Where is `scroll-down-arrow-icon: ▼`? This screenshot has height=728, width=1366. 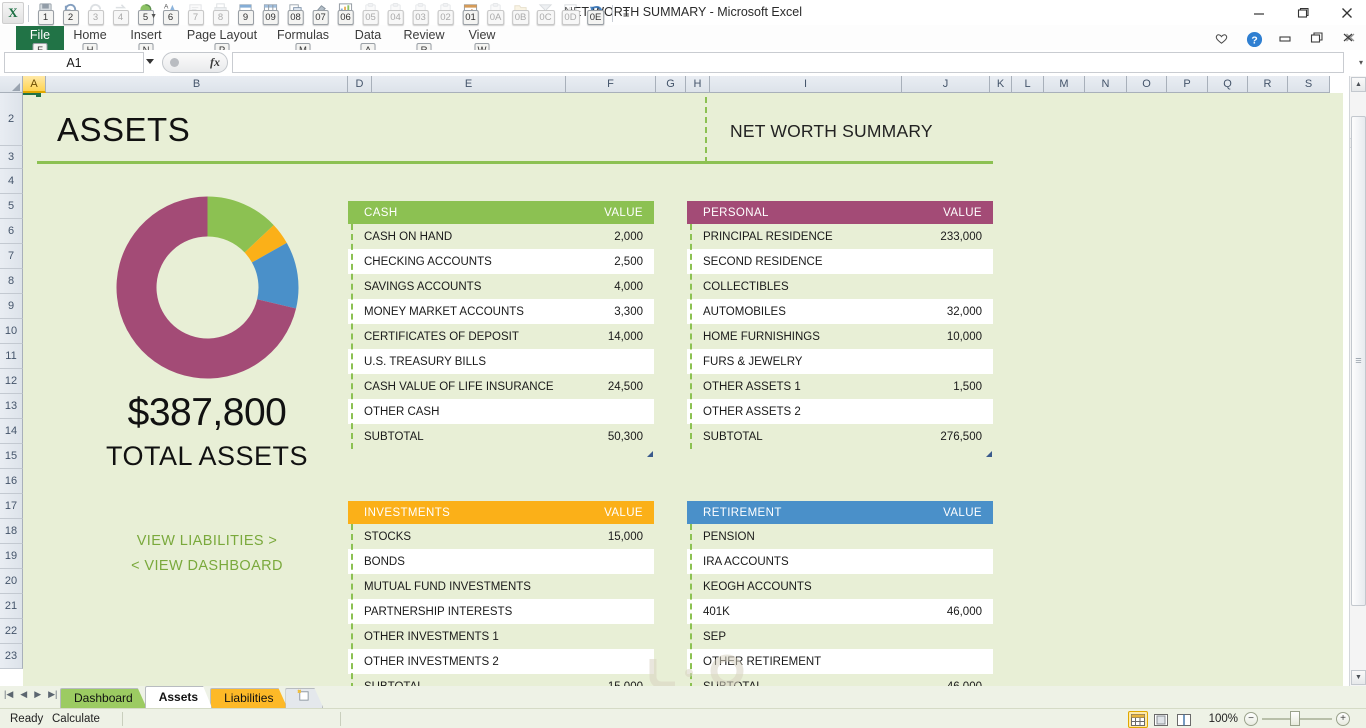 scroll-down-arrow-icon: ▼ is located at coordinates (1358, 677).